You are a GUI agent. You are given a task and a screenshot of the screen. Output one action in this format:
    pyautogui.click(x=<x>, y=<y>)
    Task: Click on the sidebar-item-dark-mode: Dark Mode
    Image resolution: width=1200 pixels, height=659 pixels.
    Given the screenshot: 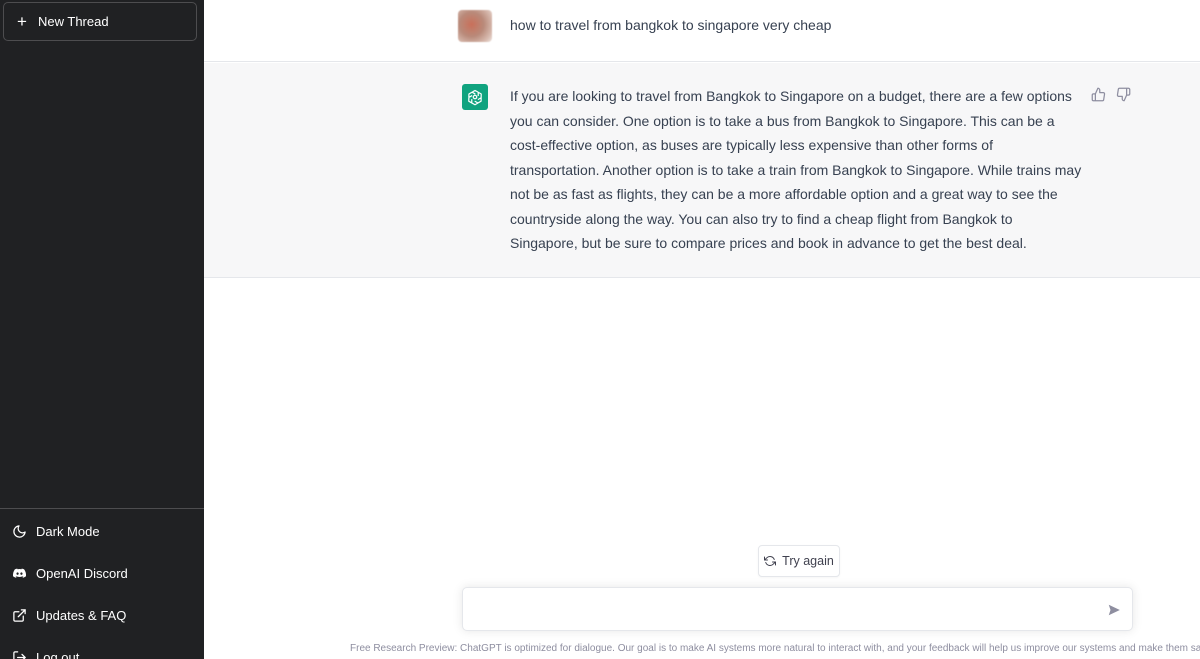 What is the action you would take?
    pyautogui.click(x=102, y=531)
    